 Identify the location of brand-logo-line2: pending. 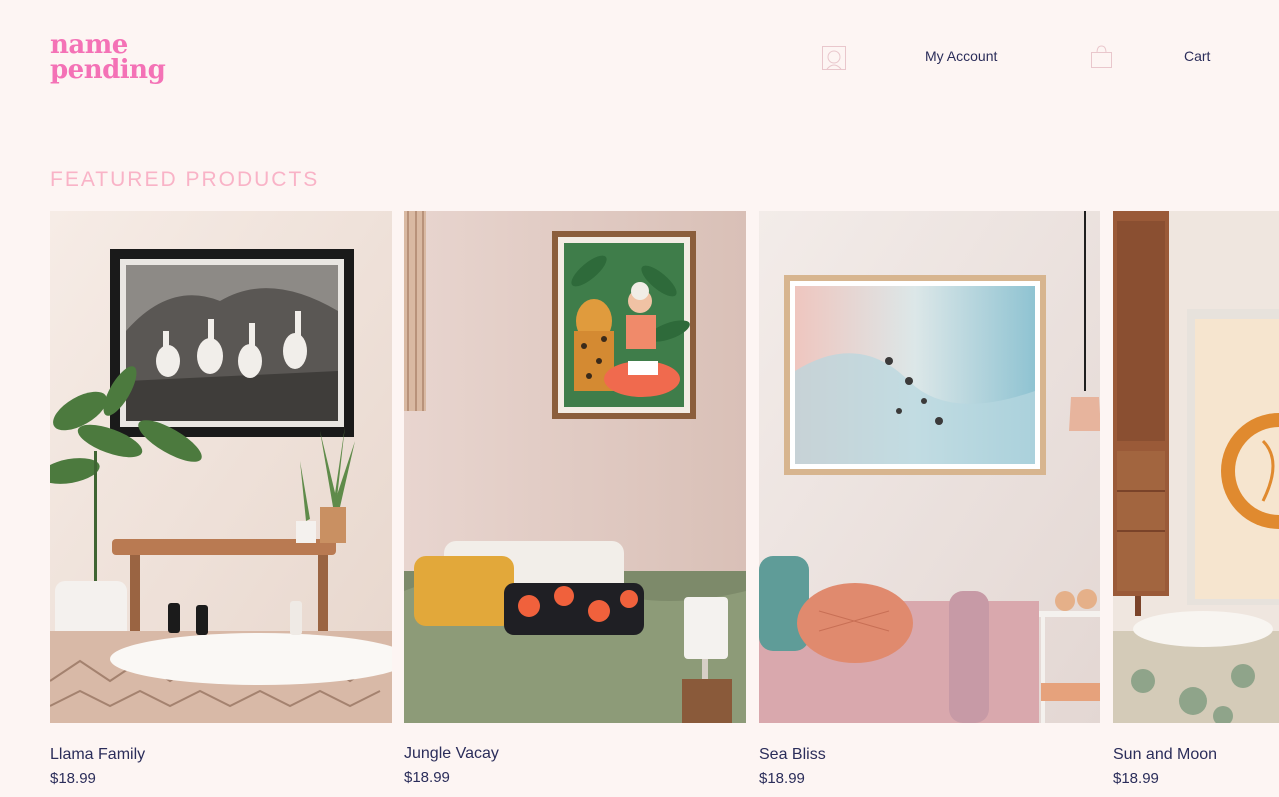
(108, 70).